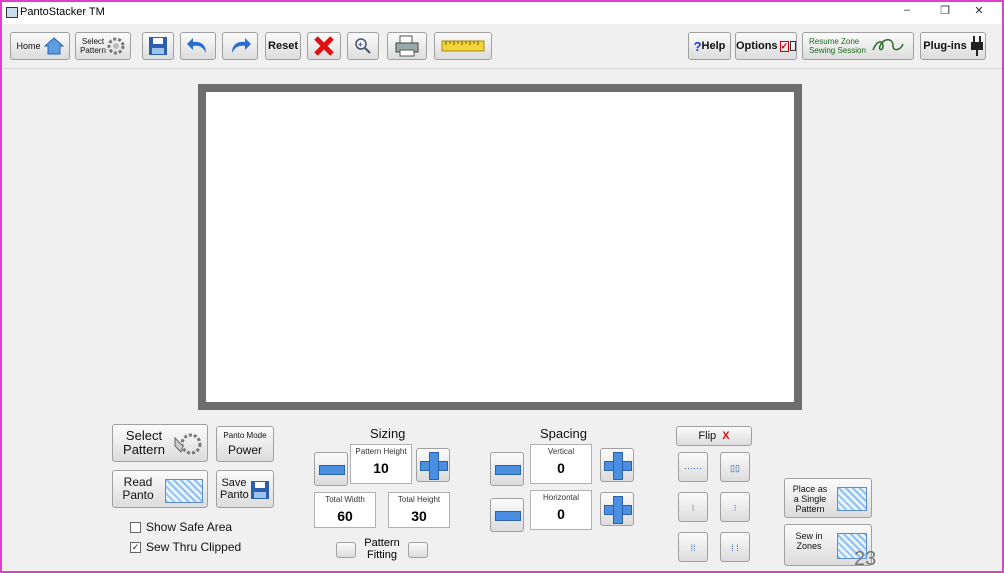 The width and height of the screenshot is (1004, 573). I want to click on title-bar: PantoStacker TM – ❐ ✕, so click(502, 13).